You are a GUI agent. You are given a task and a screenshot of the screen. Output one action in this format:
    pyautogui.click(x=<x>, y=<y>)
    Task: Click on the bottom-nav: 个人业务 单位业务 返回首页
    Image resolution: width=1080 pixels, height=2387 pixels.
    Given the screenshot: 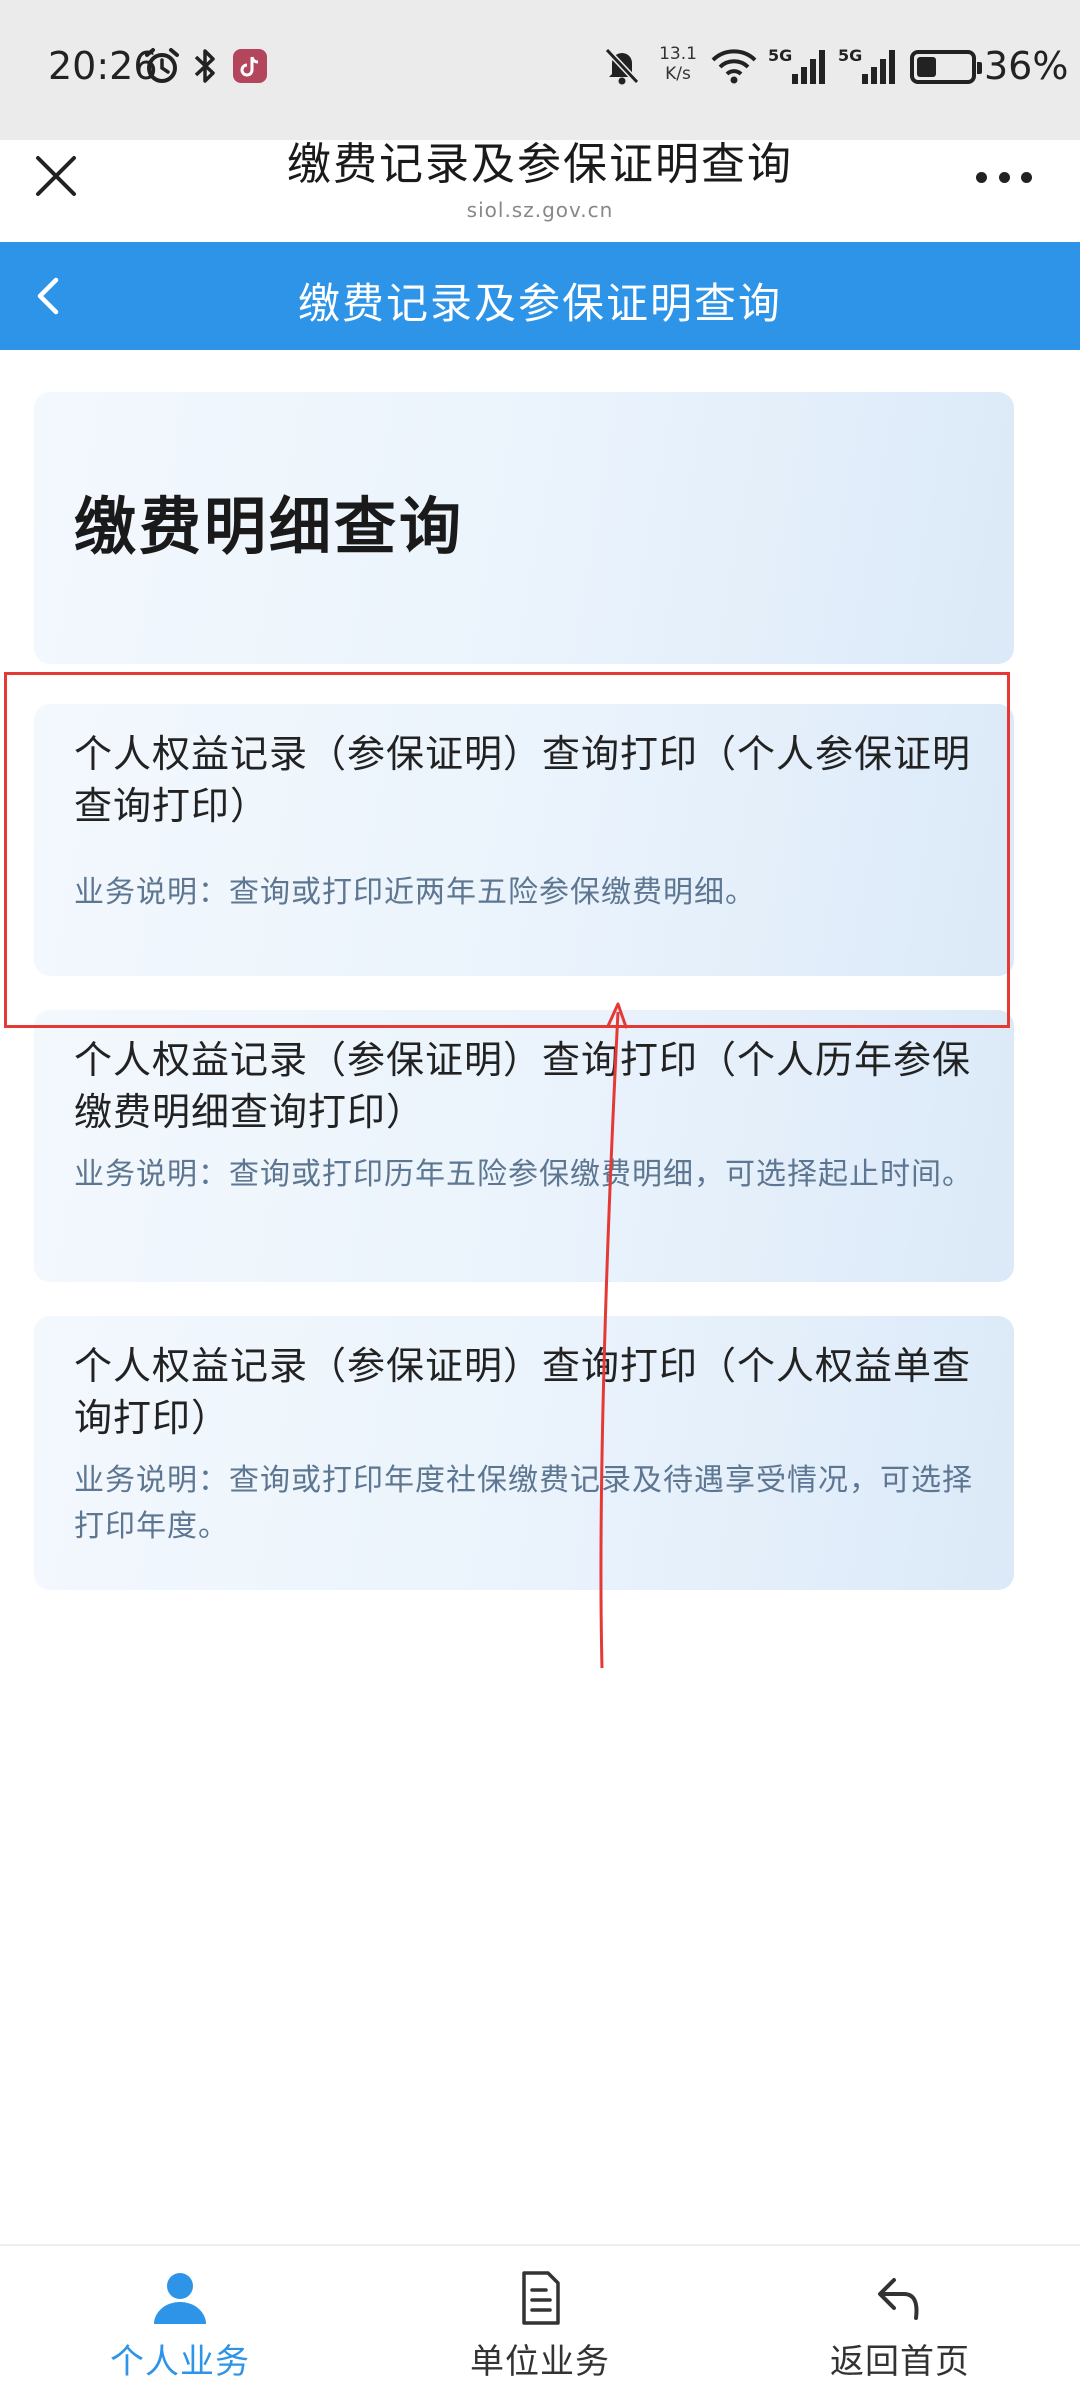 What is the action you would take?
    pyautogui.click(x=540, y=2315)
    